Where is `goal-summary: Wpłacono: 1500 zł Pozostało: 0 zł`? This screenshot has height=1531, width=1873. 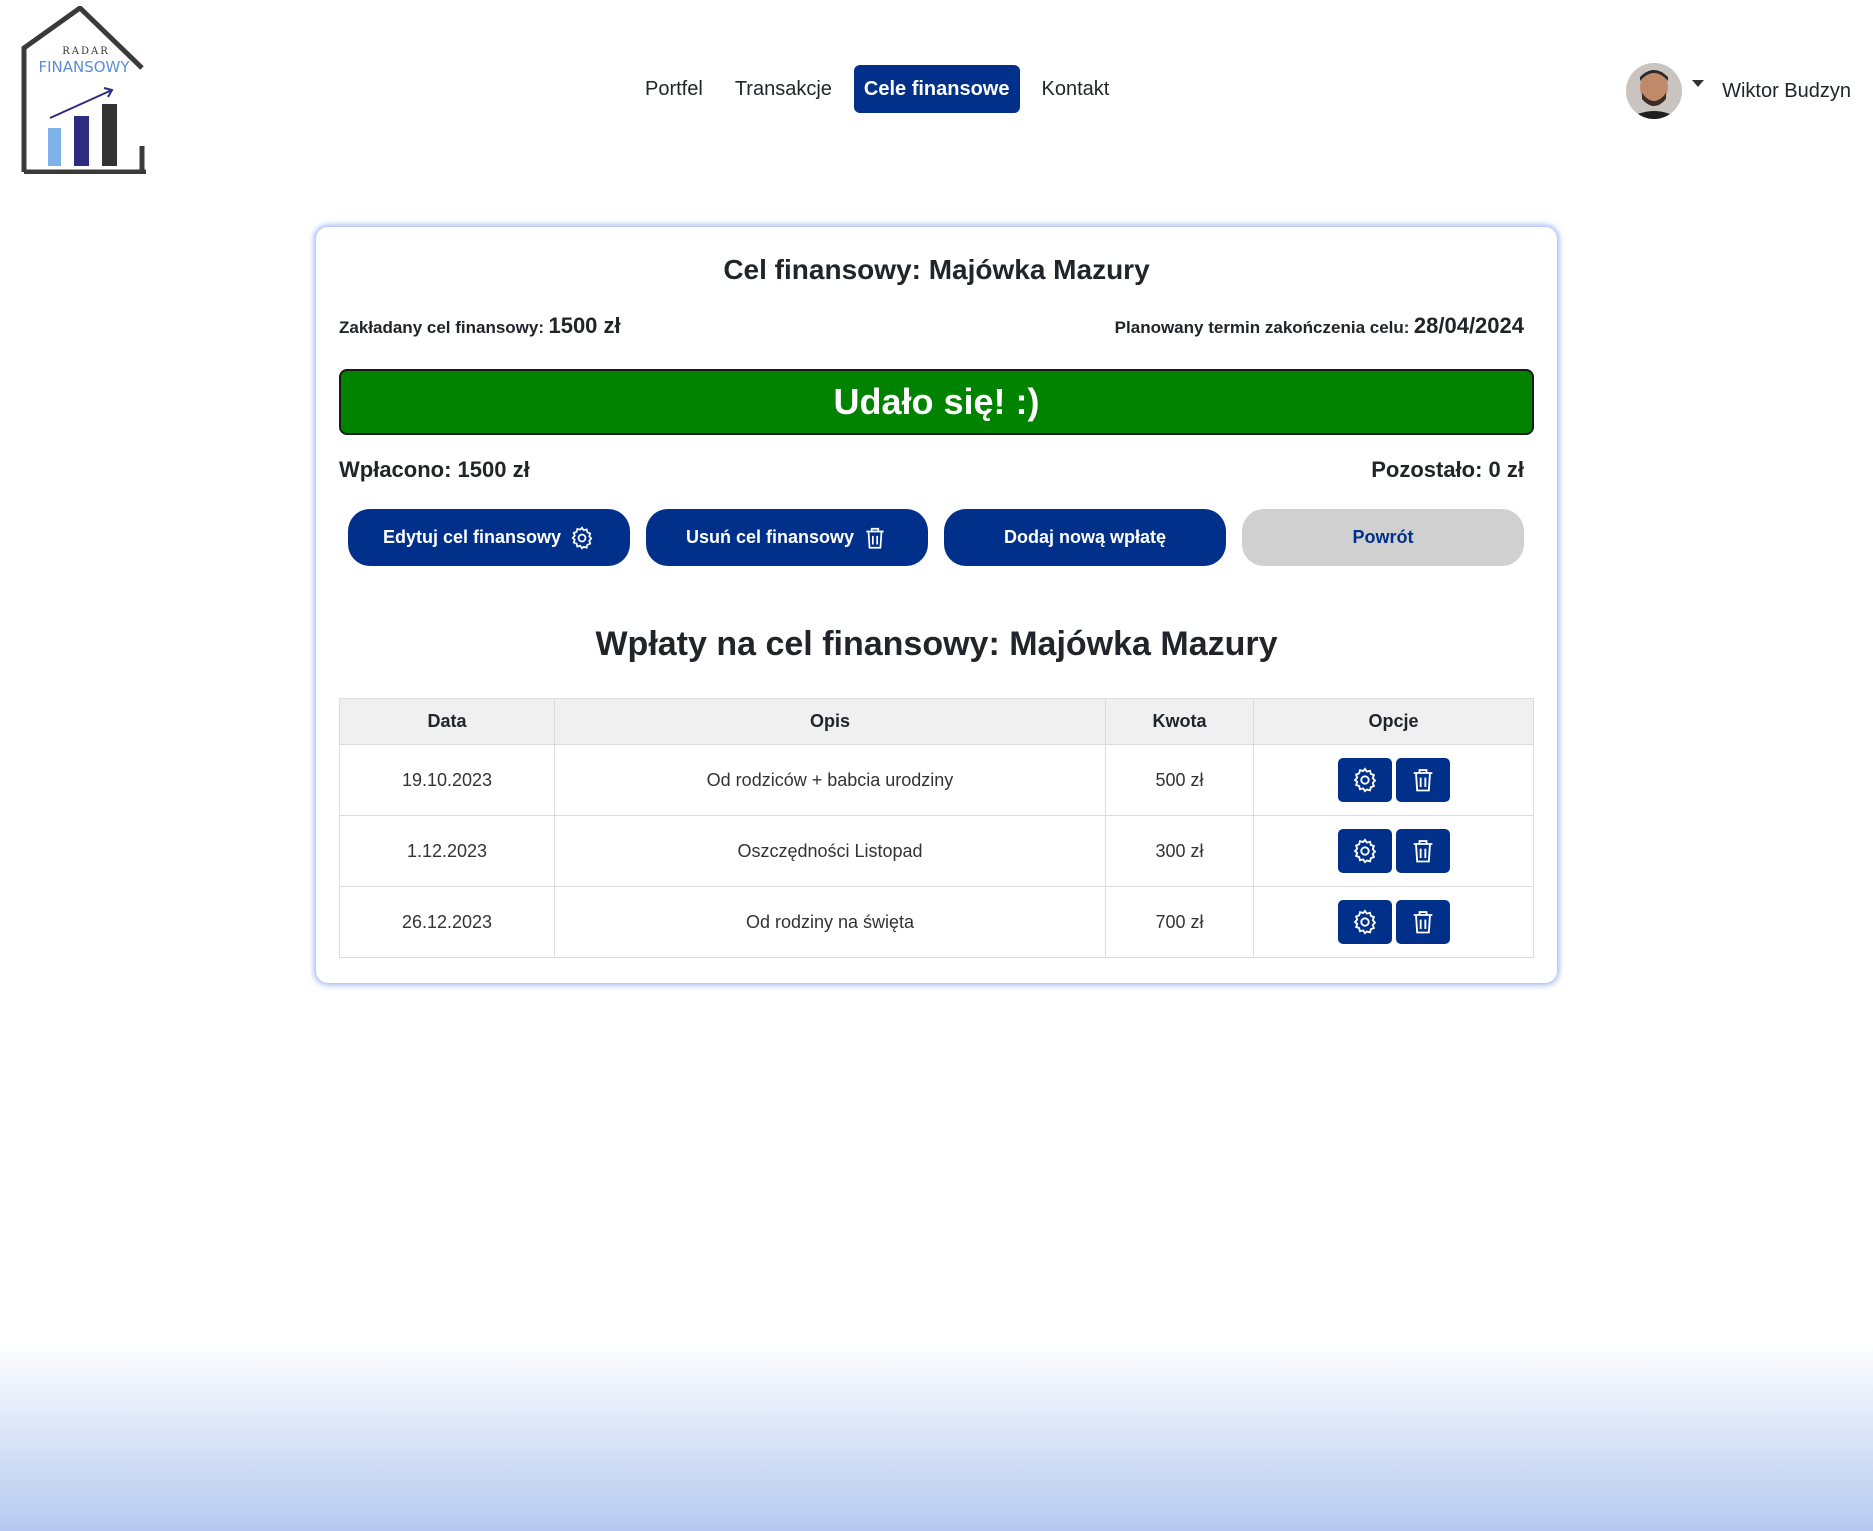 goal-summary: Wpłacono: 1500 zł Pozostało: 0 zł is located at coordinates (936, 470).